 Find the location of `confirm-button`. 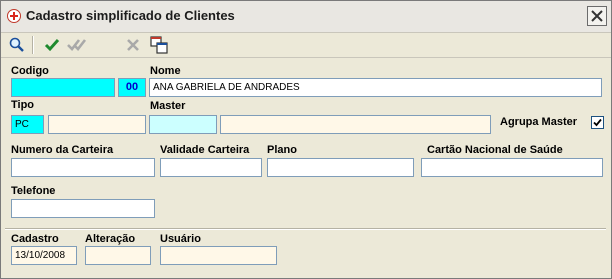

confirm-button is located at coordinates (52, 45).